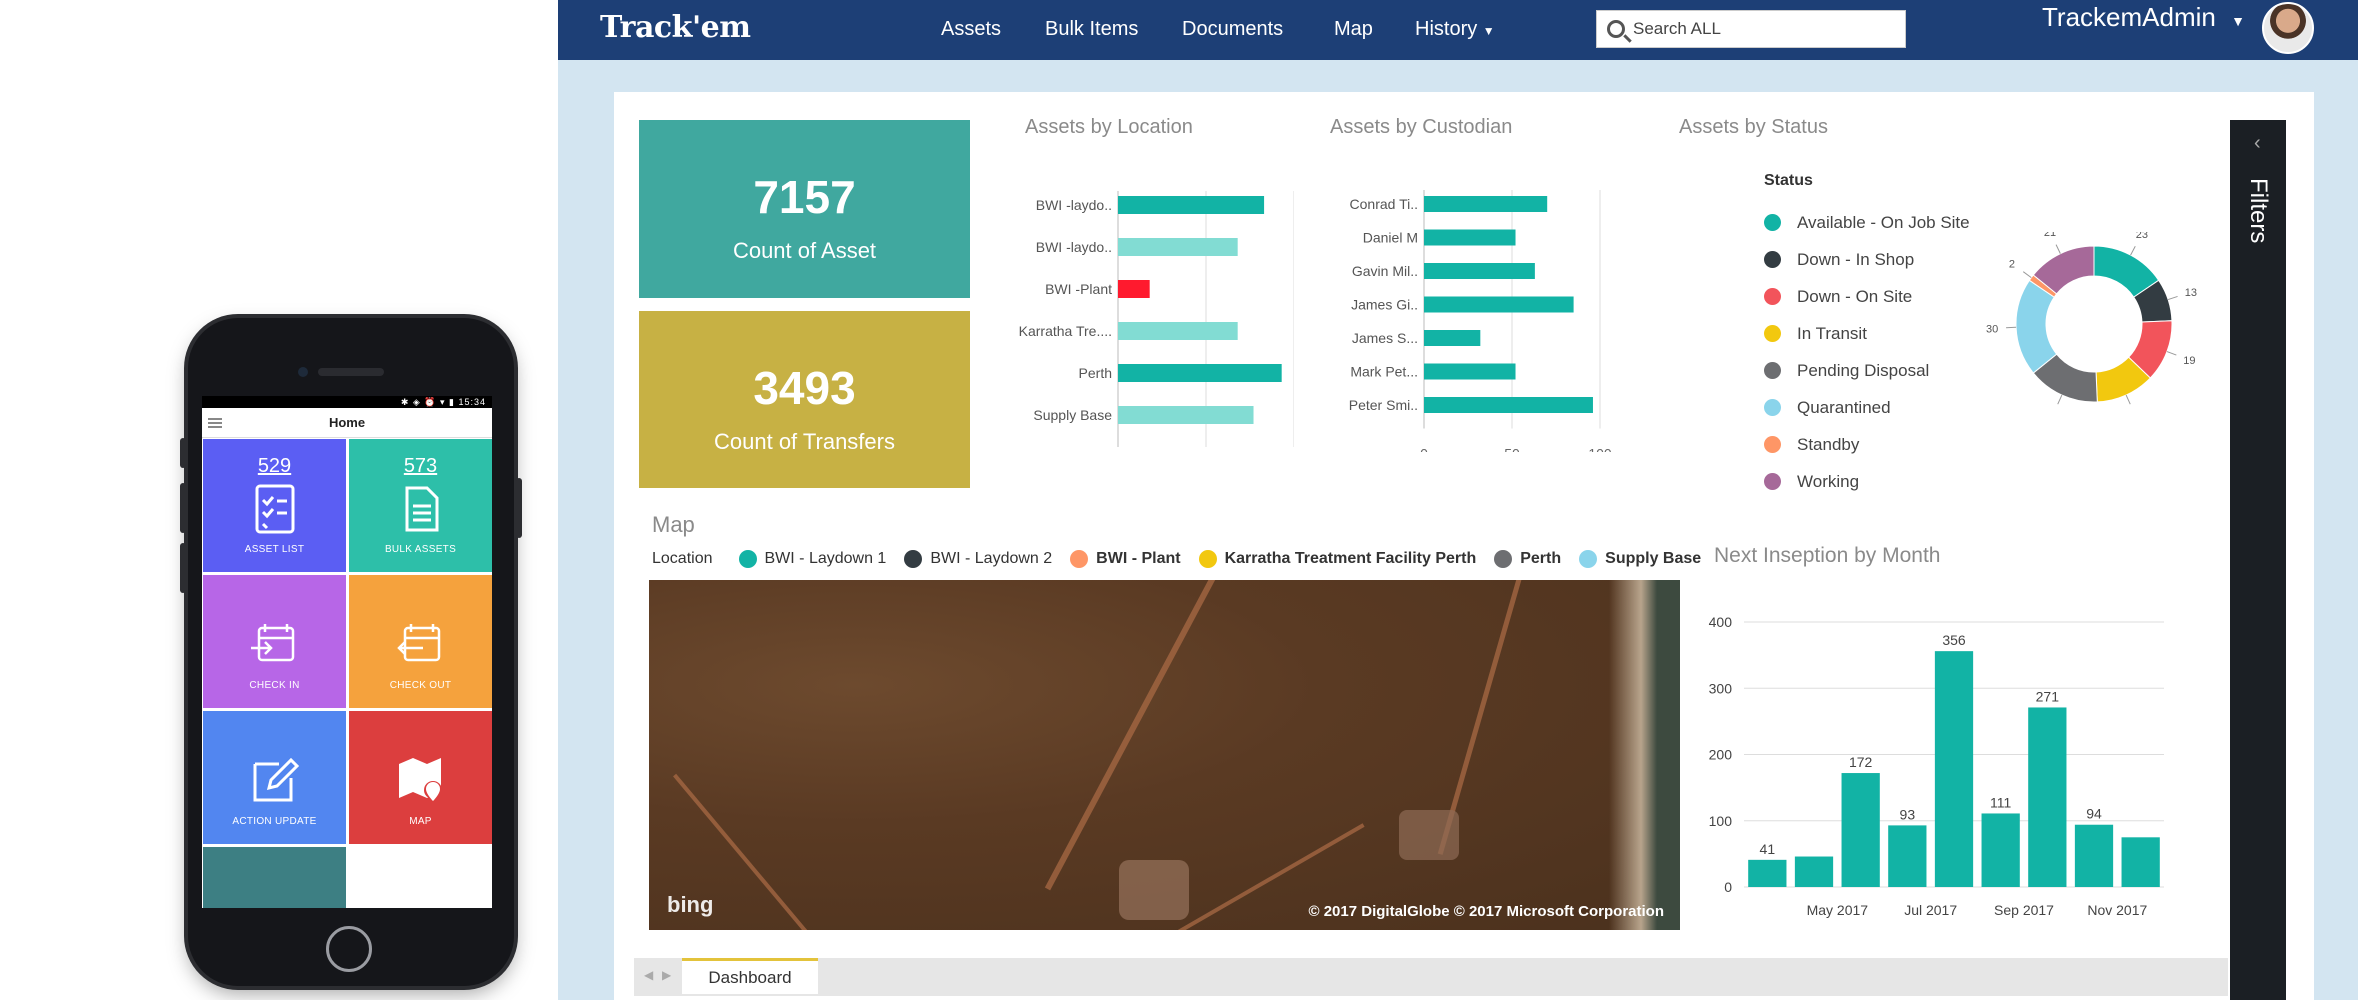  I want to click on nav-documents: Documents, so click(1232, 29).